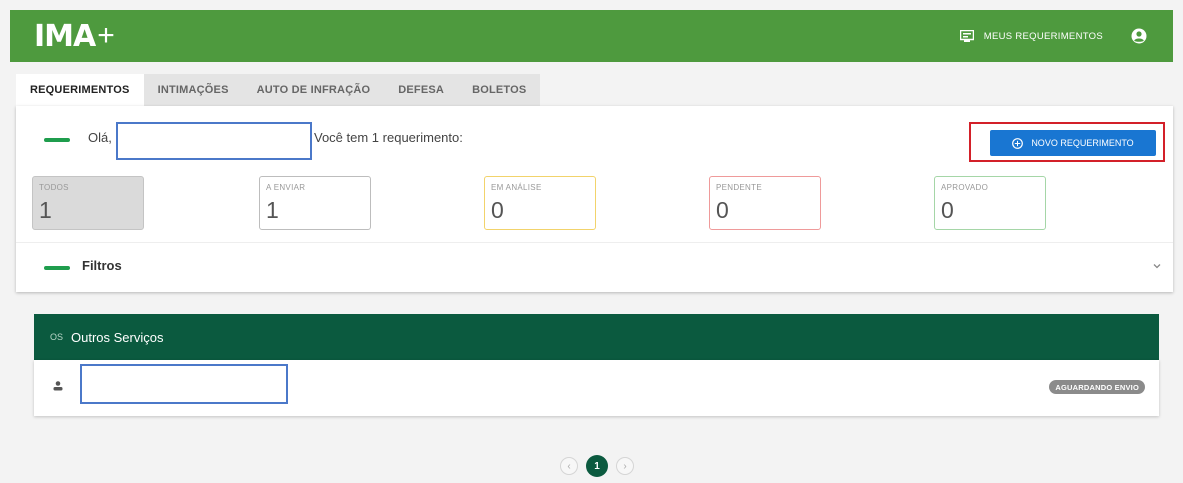  Describe the element at coordinates (80, 90) in the screenshot. I see `tab-requerimentos: REQUERIMENTOS` at that location.